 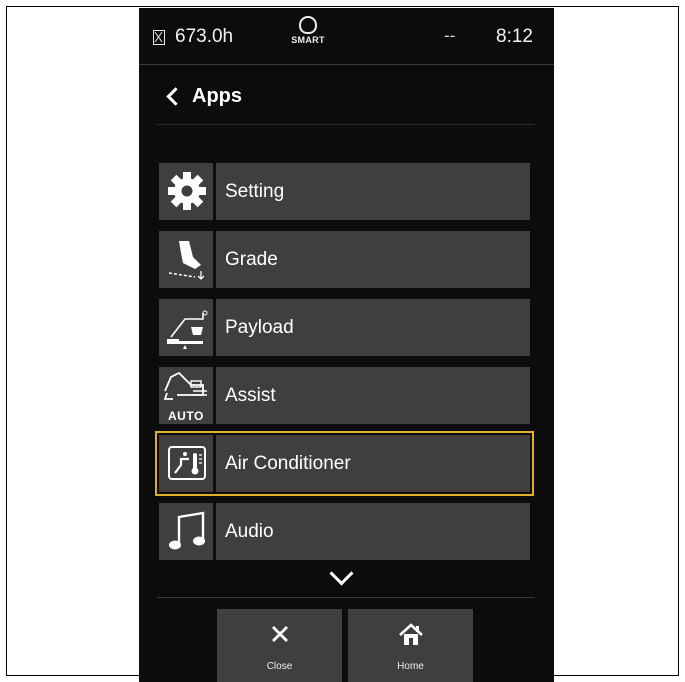 What do you see at coordinates (187, 463) in the screenshot?
I see `air-conditioner-icon` at bounding box center [187, 463].